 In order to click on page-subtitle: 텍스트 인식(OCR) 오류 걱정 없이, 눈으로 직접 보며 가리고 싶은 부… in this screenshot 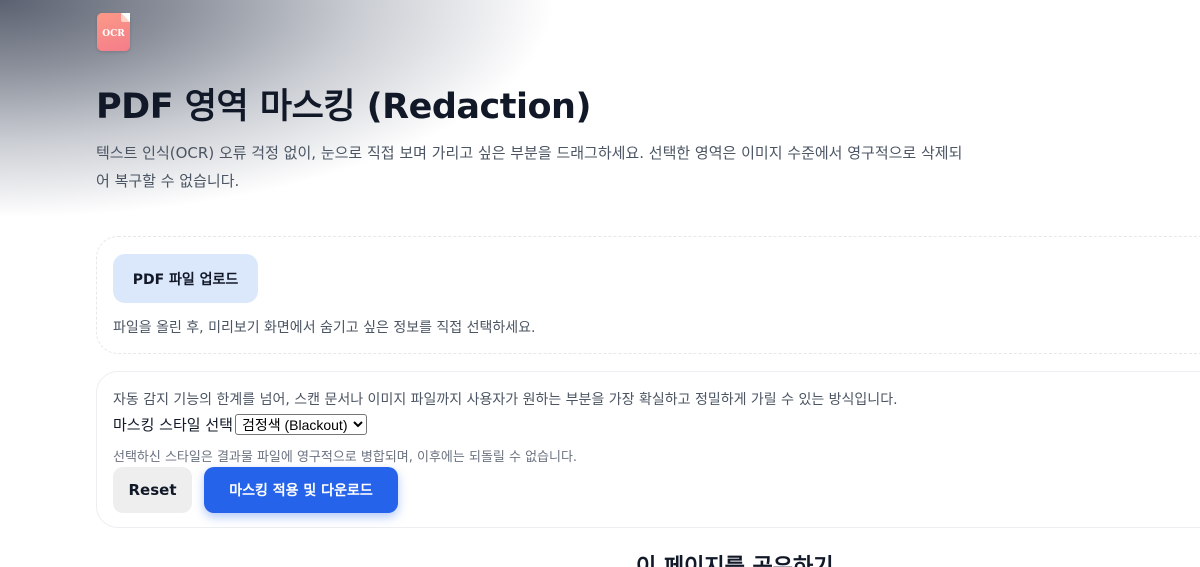, I will do `click(529, 167)`.